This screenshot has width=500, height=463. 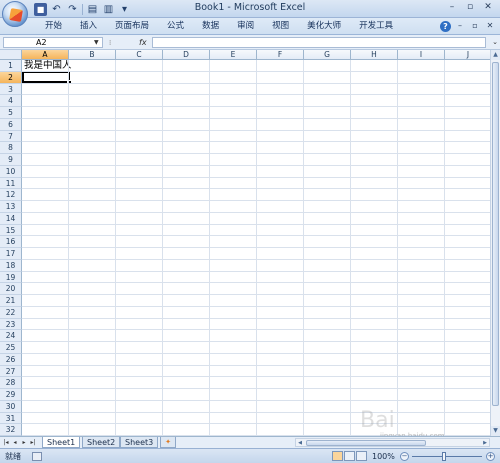 I want to click on row-header-5: 5, so click(x=11, y=113).